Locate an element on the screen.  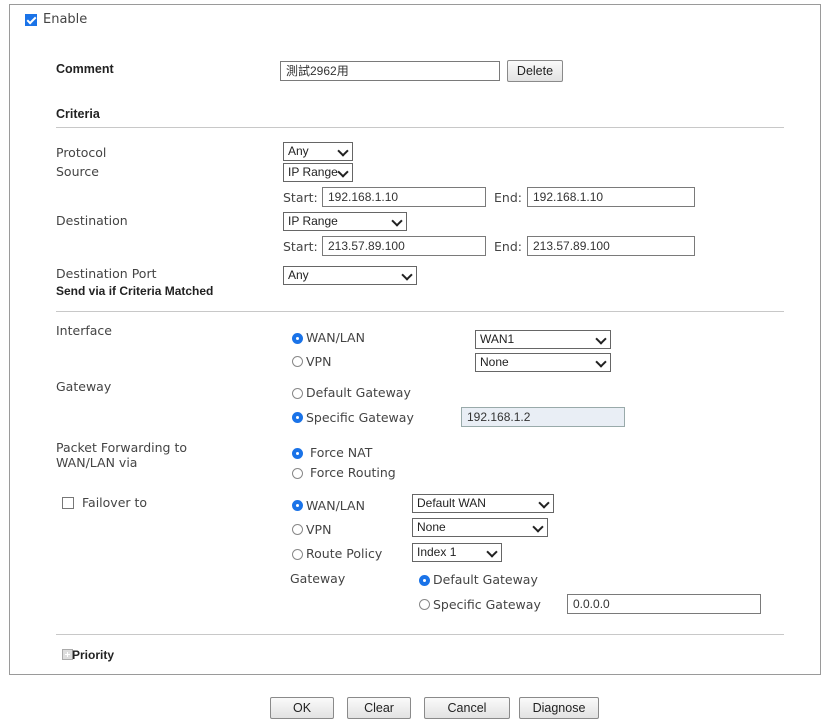
force-routing-radio is located at coordinates (297, 473).